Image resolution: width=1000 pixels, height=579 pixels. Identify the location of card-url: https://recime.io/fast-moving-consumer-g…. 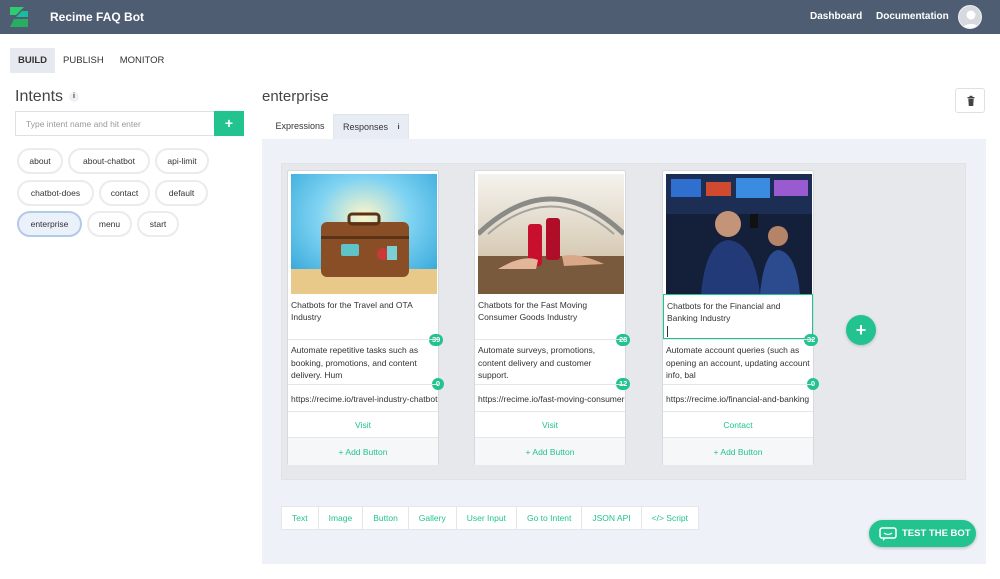
(550, 400).